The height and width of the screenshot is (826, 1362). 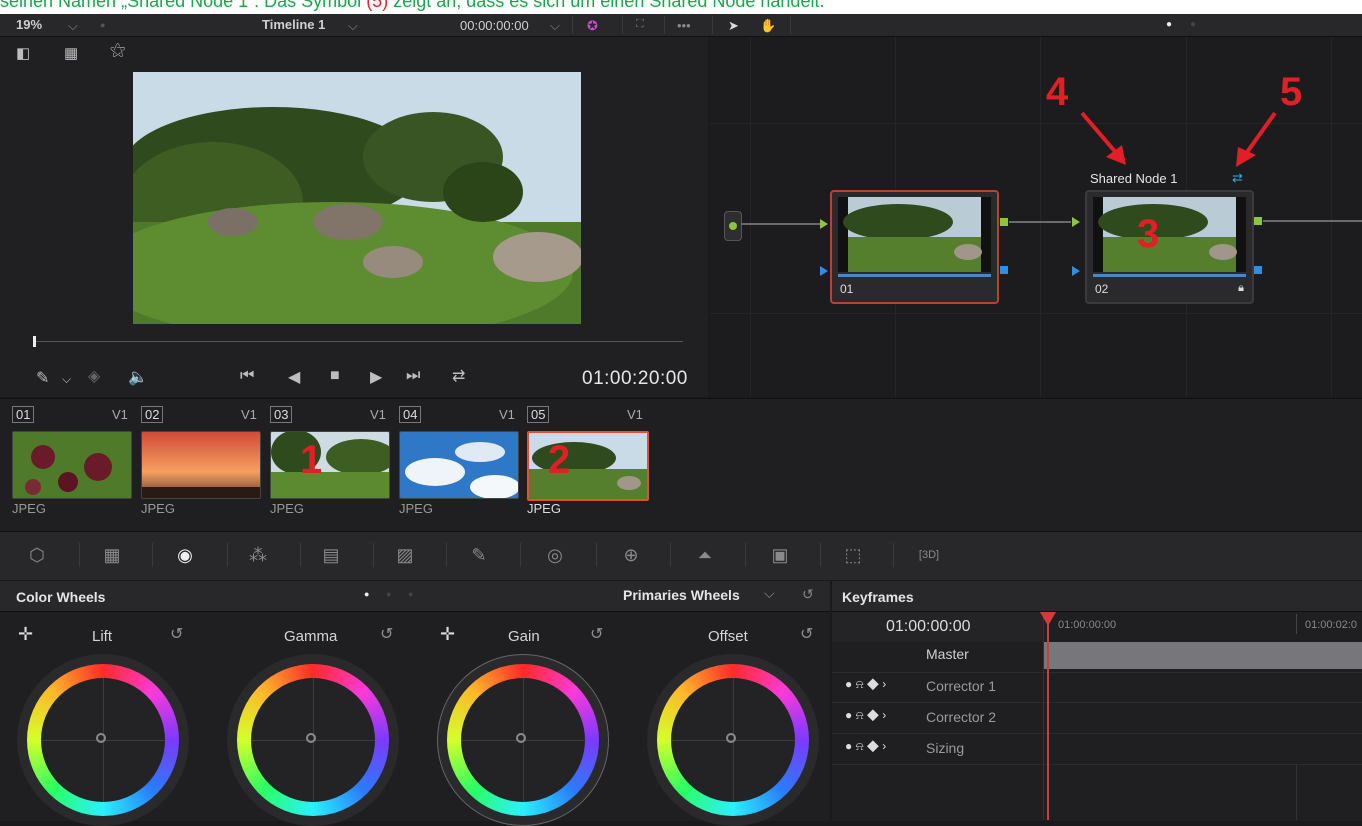 I want to click on eyedropper-chevron-icon: ⌵, so click(x=66, y=379).